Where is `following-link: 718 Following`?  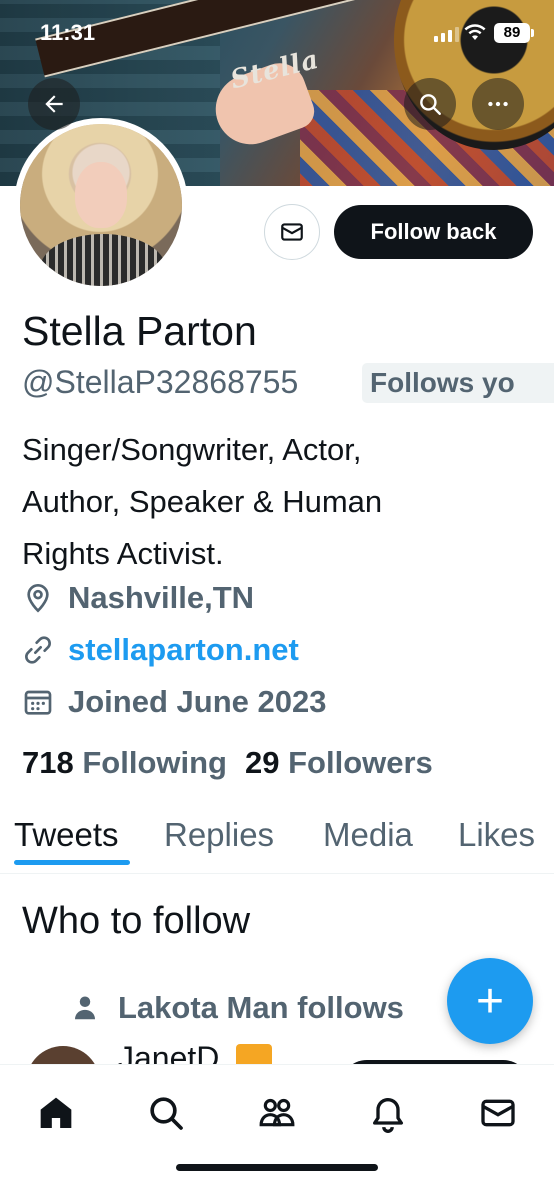
following-link: 718 Following is located at coordinates (124, 763).